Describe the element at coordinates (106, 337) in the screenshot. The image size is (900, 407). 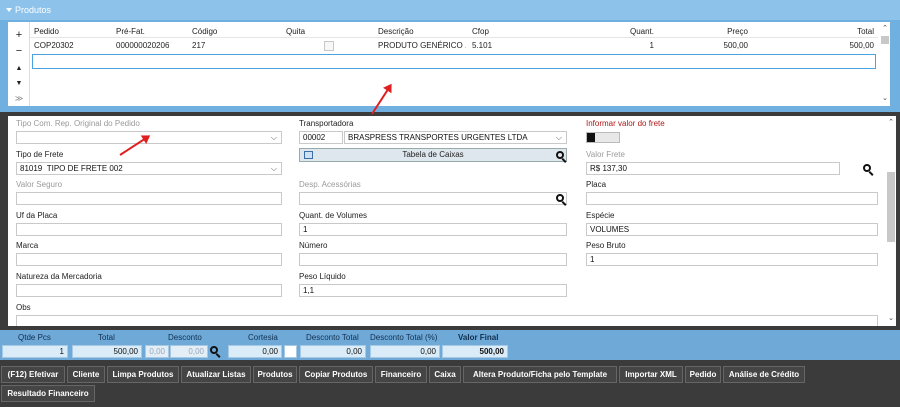
I see `total-label: Total` at that location.